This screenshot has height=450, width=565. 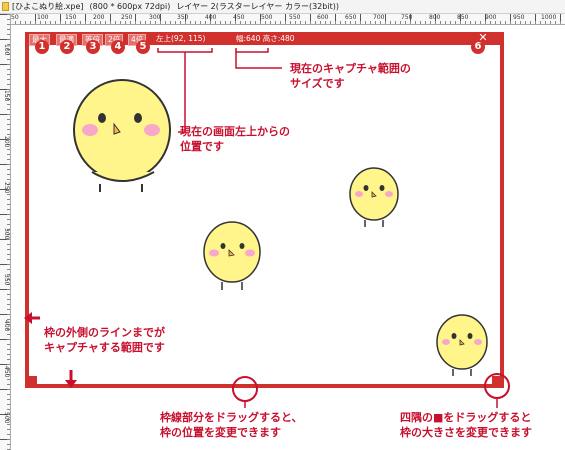 I want to click on note-line: 四隅の■をドラッグすると, so click(x=466, y=417).